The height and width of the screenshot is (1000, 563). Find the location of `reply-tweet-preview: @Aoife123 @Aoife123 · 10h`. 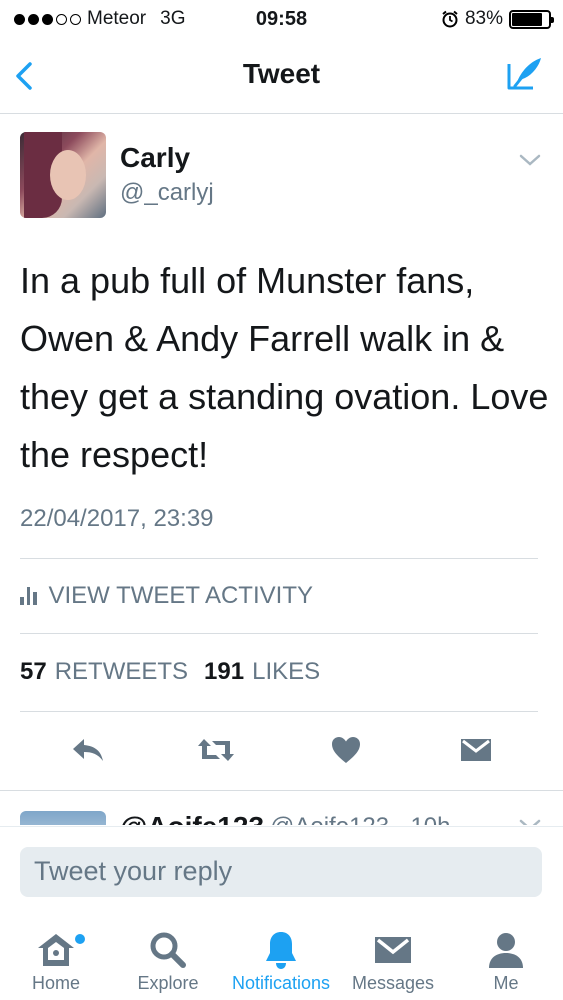

reply-tweet-preview: @Aoife123 @Aoife123 · 10h is located at coordinates (281, 807).